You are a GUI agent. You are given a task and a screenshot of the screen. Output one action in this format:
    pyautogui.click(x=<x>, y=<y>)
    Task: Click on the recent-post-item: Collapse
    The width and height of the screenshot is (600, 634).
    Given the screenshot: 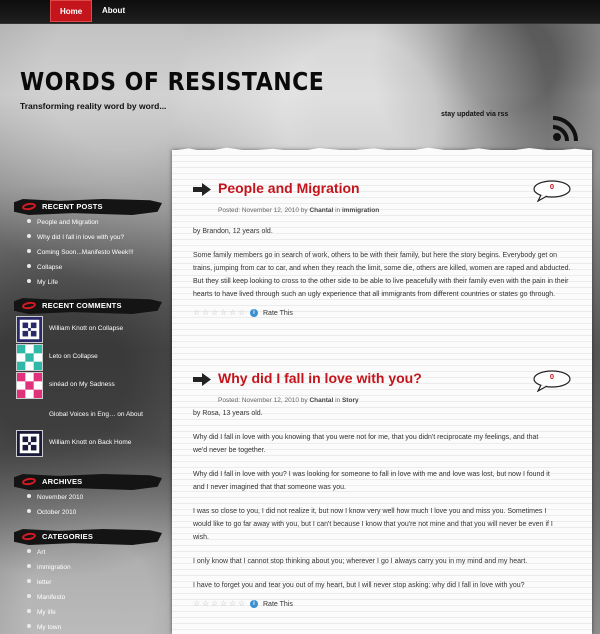 What is the action you would take?
    pyautogui.click(x=44, y=267)
    